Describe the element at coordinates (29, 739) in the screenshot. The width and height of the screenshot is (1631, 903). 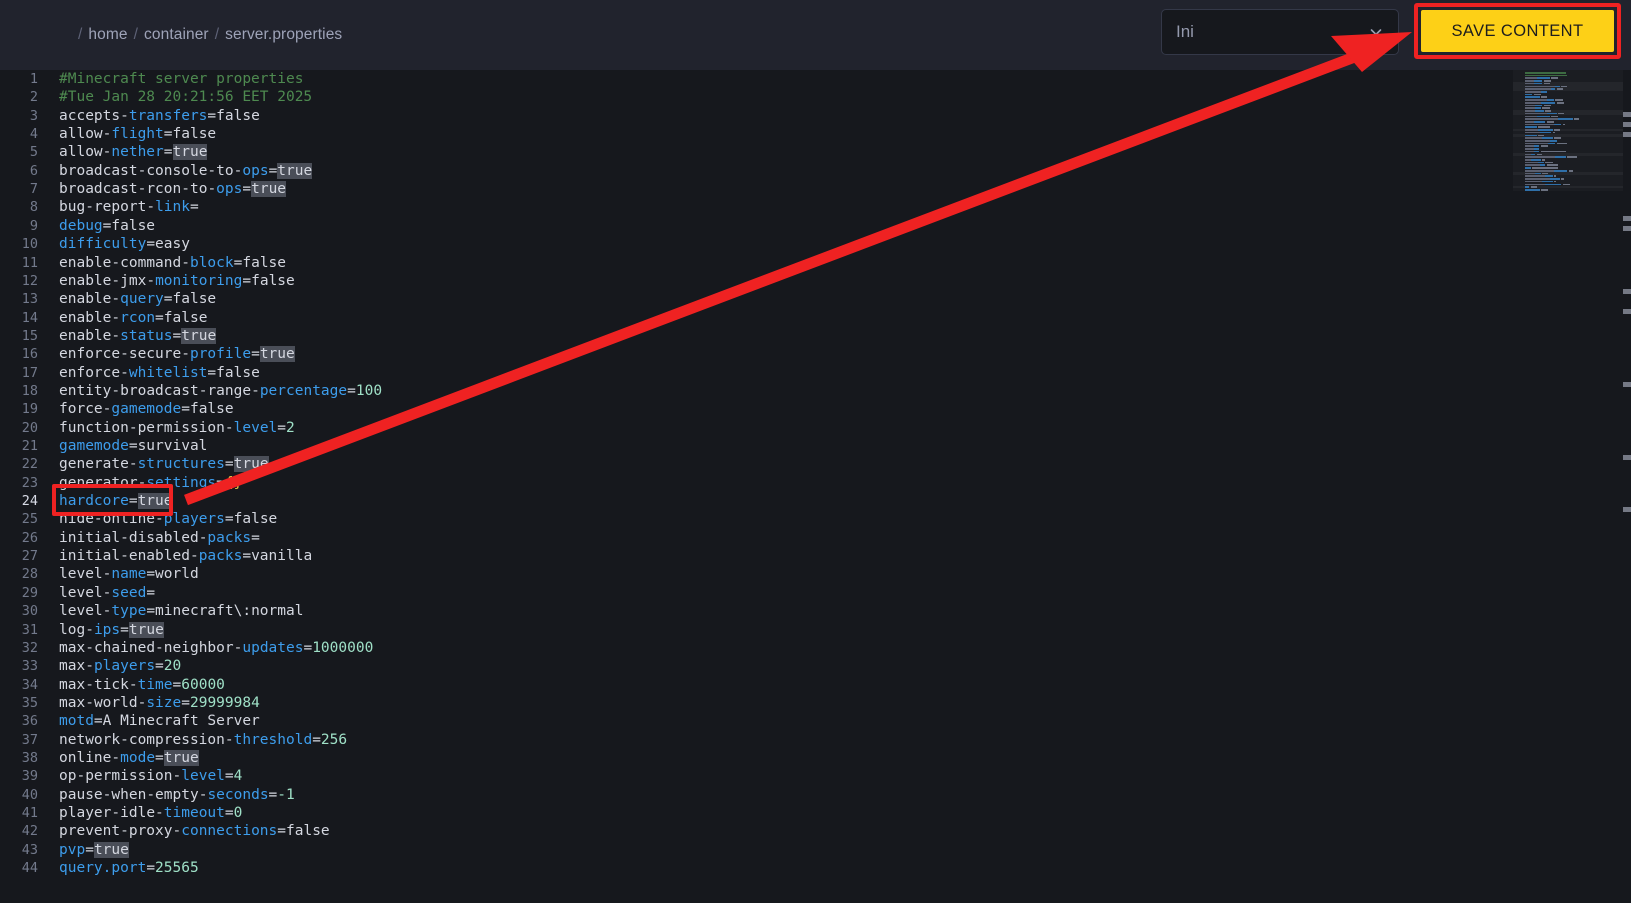
I see `line-number: 37` at that location.